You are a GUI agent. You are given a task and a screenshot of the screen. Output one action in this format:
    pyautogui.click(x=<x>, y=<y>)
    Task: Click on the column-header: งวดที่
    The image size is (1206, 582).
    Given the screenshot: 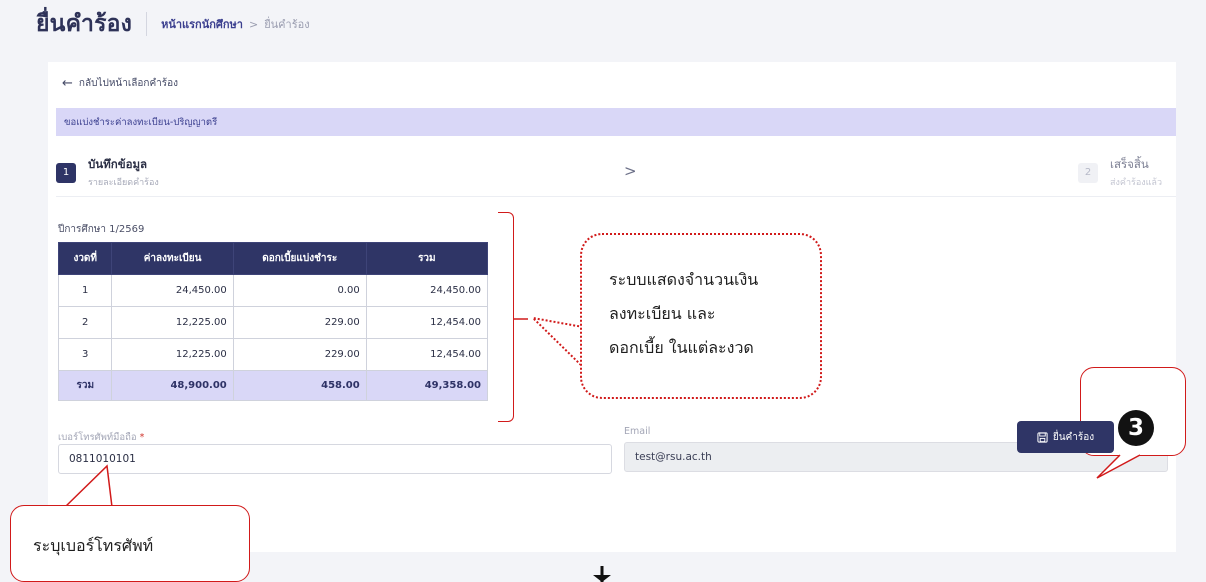 What is the action you would take?
    pyautogui.click(x=85, y=258)
    